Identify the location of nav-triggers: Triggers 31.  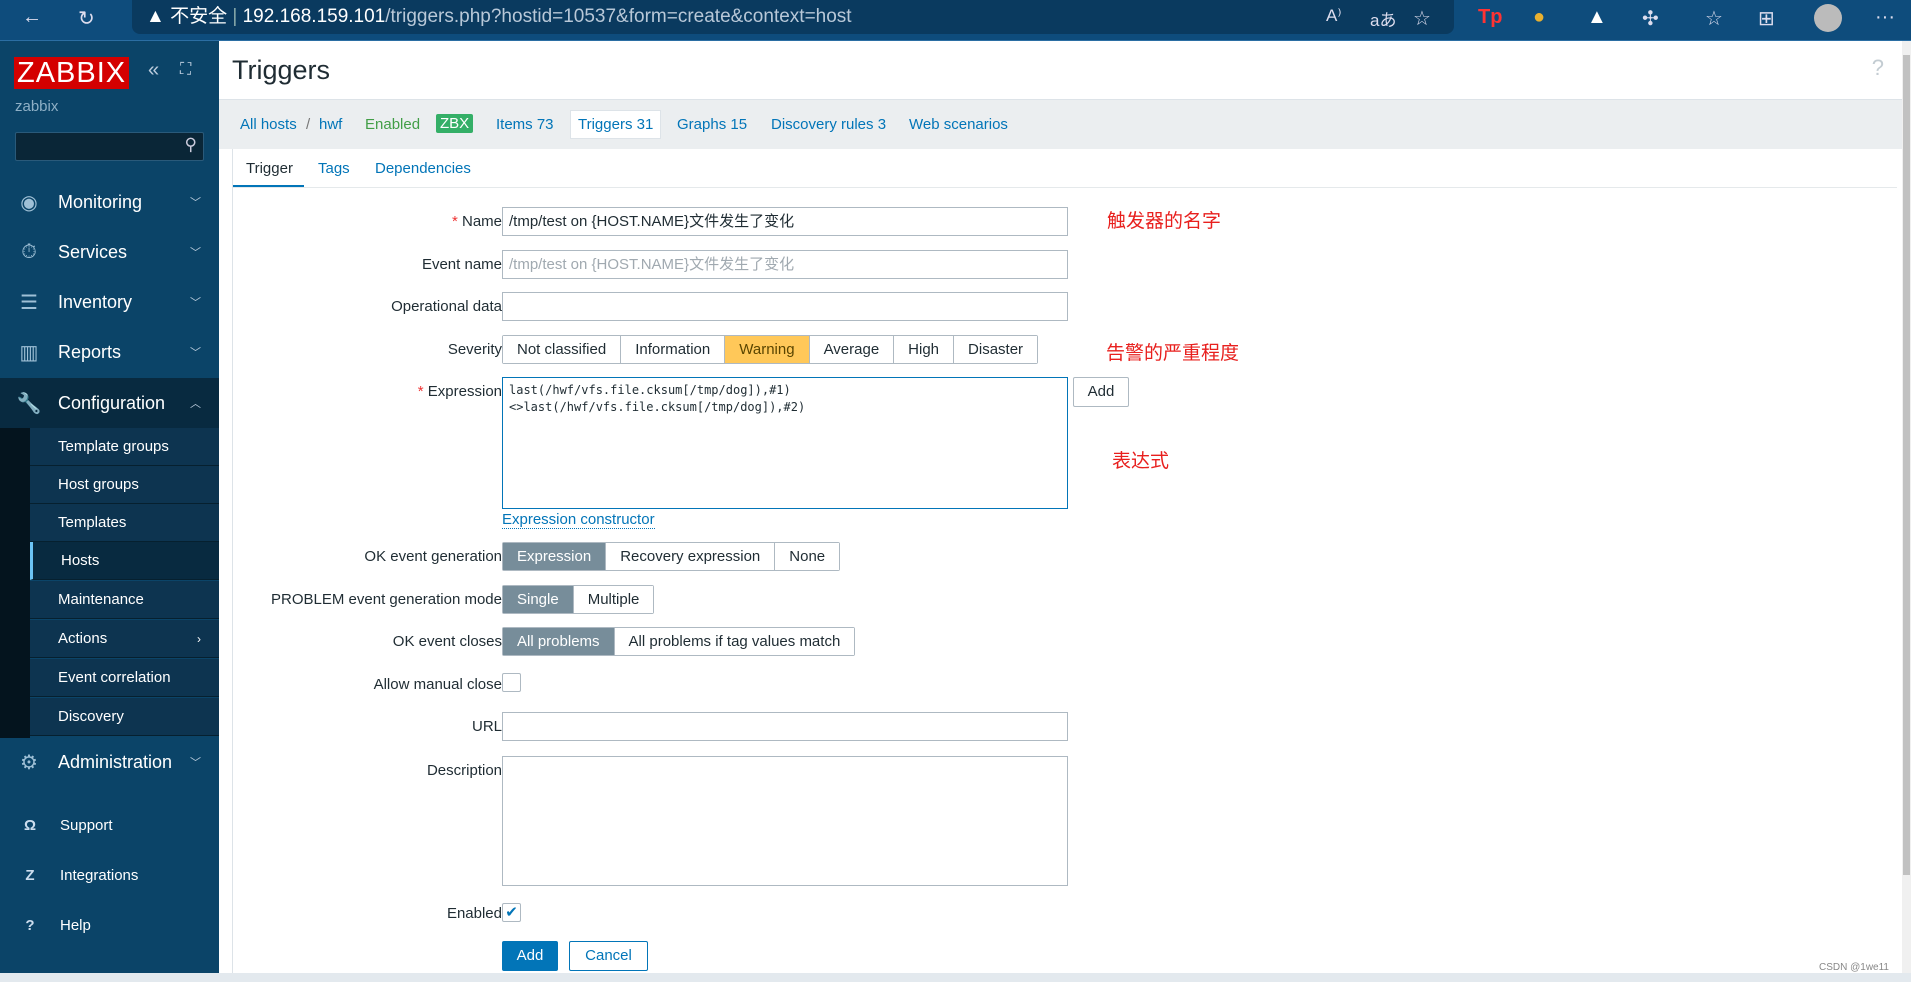
(616, 124).